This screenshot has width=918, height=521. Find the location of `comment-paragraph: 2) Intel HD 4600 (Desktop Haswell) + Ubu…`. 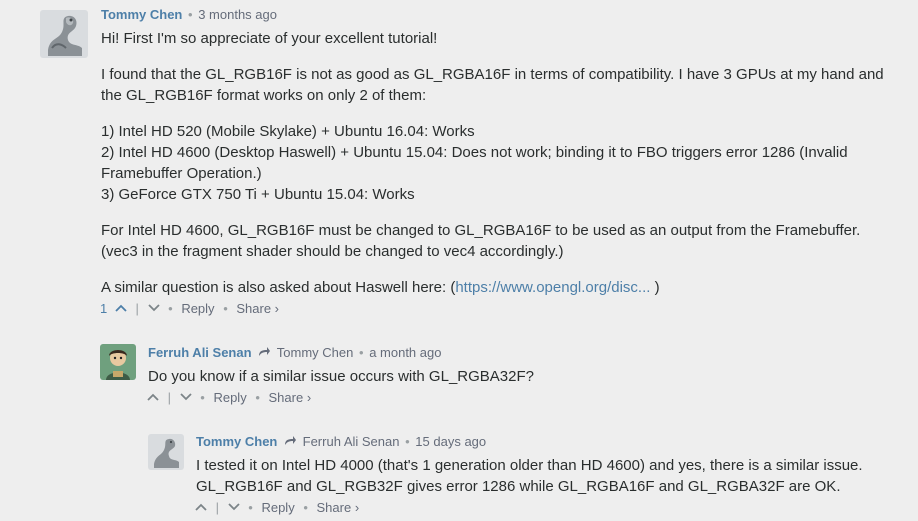

comment-paragraph: 2) Intel HD 4600 (Desktop Haswell) + Ubu… is located at coordinates (474, 163).